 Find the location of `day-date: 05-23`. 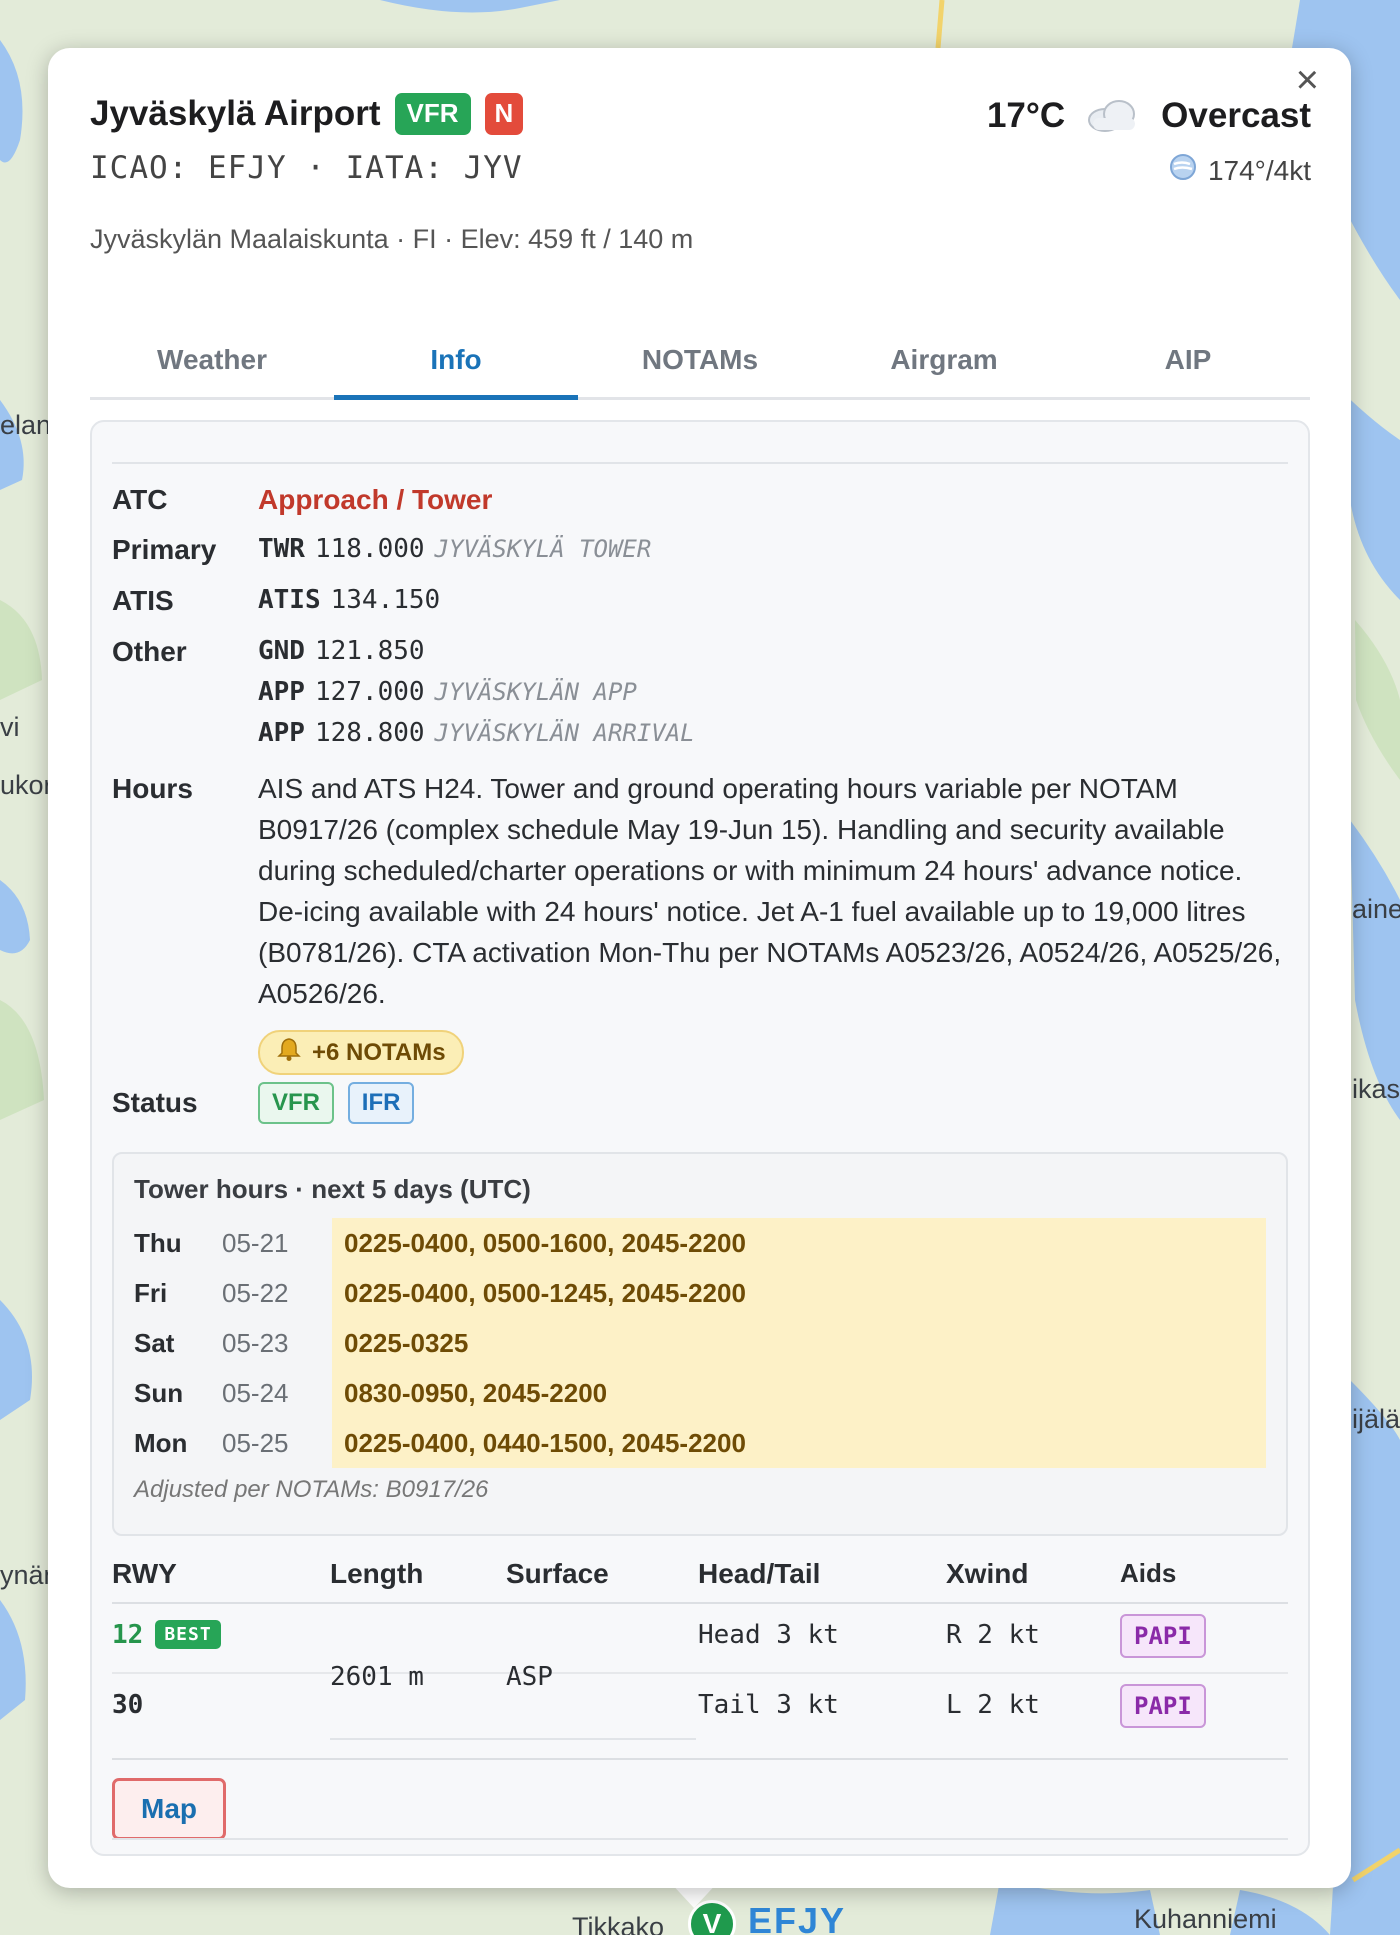

day-date: 05-23 is located at coordinates (255, 1342).